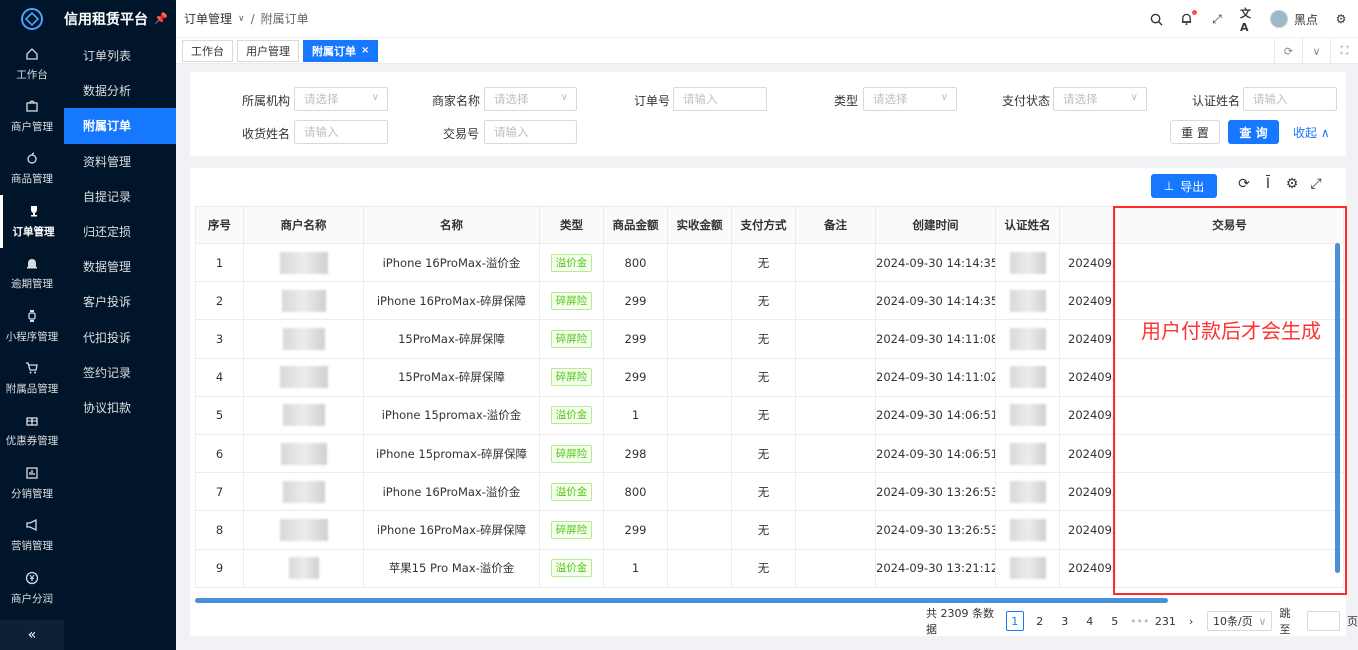  Describe the element at coordinates (32, 536) in the screenshot. I see `rail-item: 营销管理` at that location.